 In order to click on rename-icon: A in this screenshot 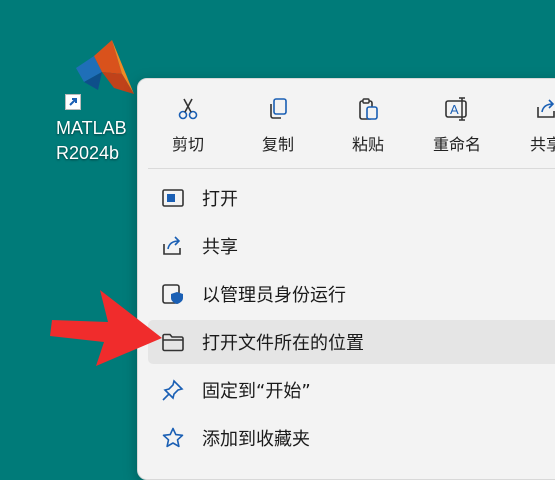, I will do `click(456, 109)`.